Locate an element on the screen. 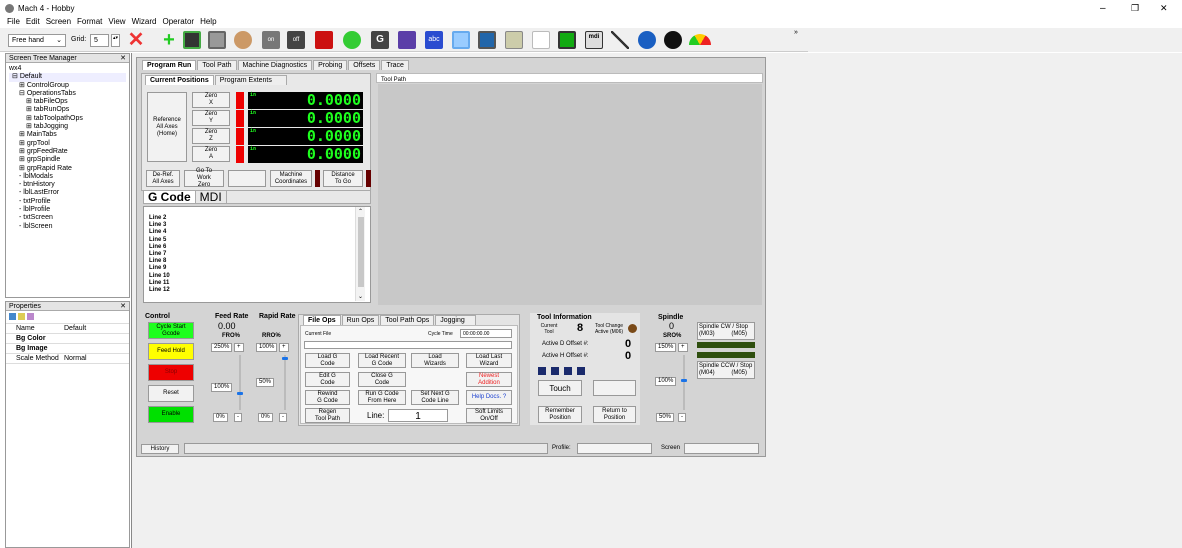 This screenshot has width=1182, height=548. slider-icon is located at coordinates (487, 40).